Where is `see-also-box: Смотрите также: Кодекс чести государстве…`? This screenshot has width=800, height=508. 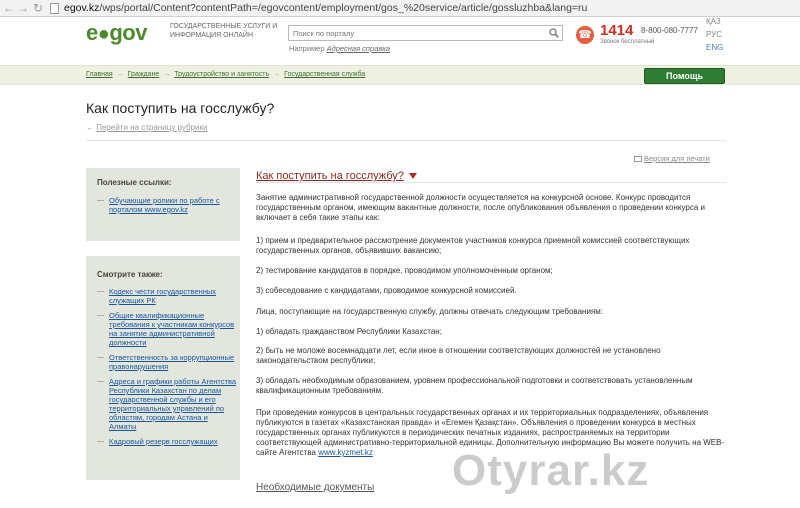 see-also-box: Смотрите также: Кодекс чести государстве… is located at coordinates (163, 368).